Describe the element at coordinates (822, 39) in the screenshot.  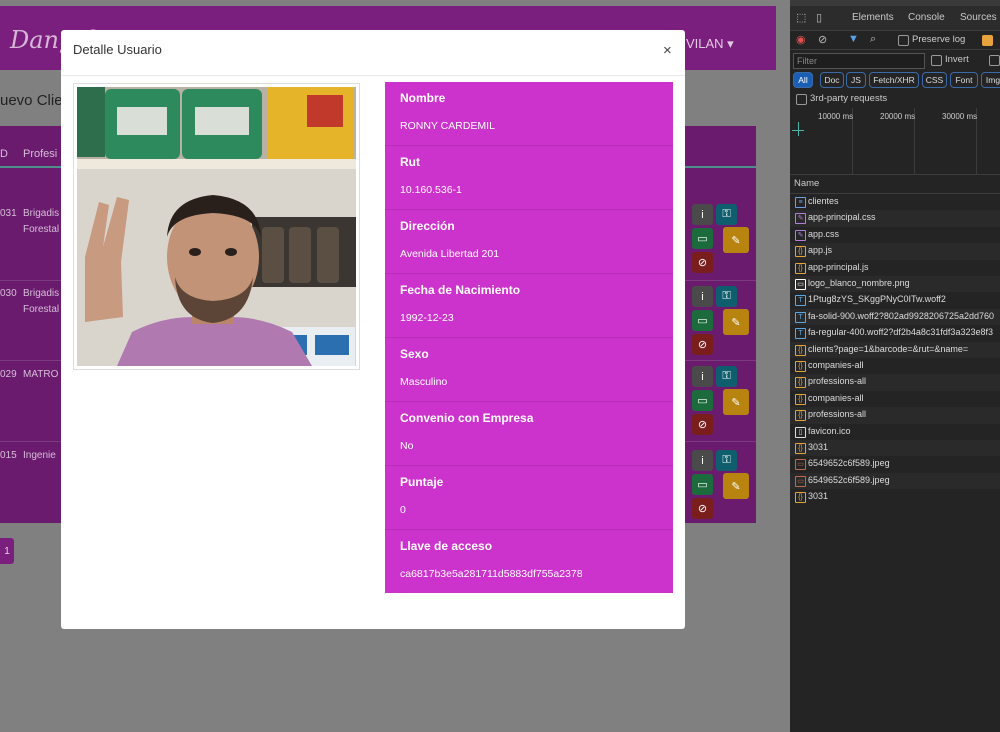
I see `clear-icon: ⊘` at that location.